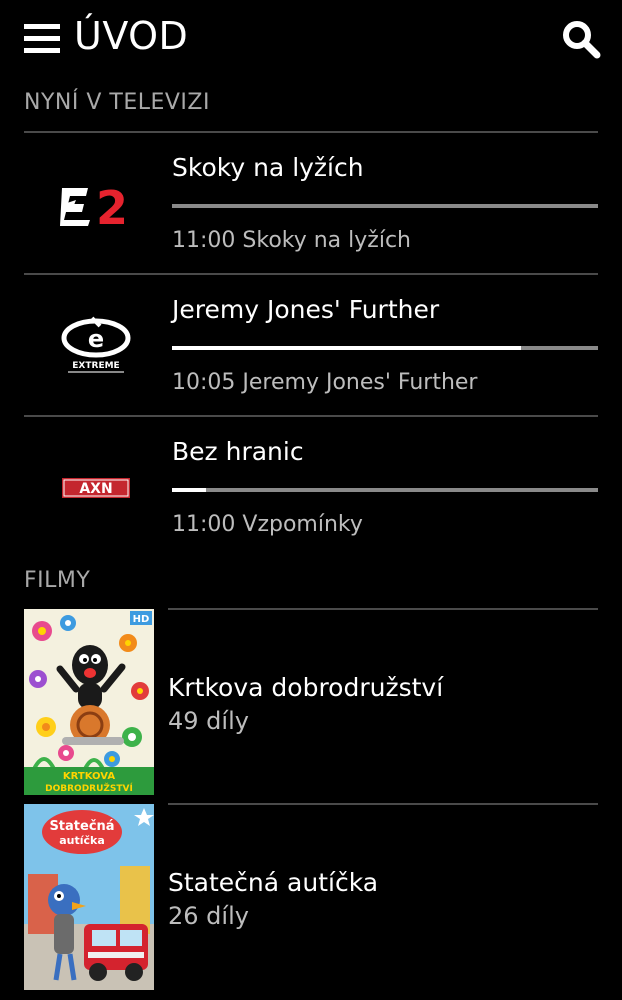 The height and width of the screenshot is (1000, 622). I want to click on hamburger-menu-icon, so click(42, 39).